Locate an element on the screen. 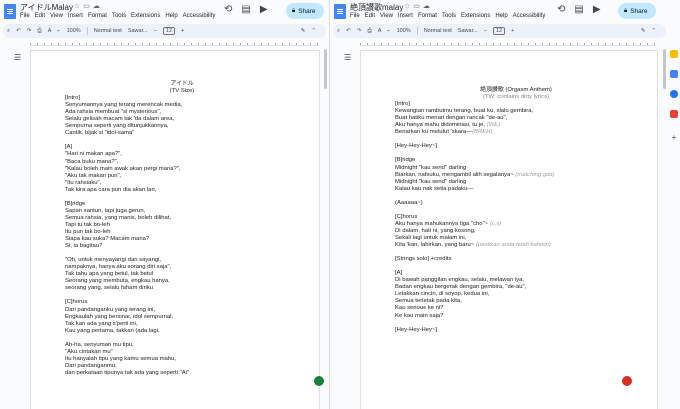 Image resolution: width=680 pixels, height=409 pixels. text-line: "Aku tak makan pun", is located at coordinates (182, 176).